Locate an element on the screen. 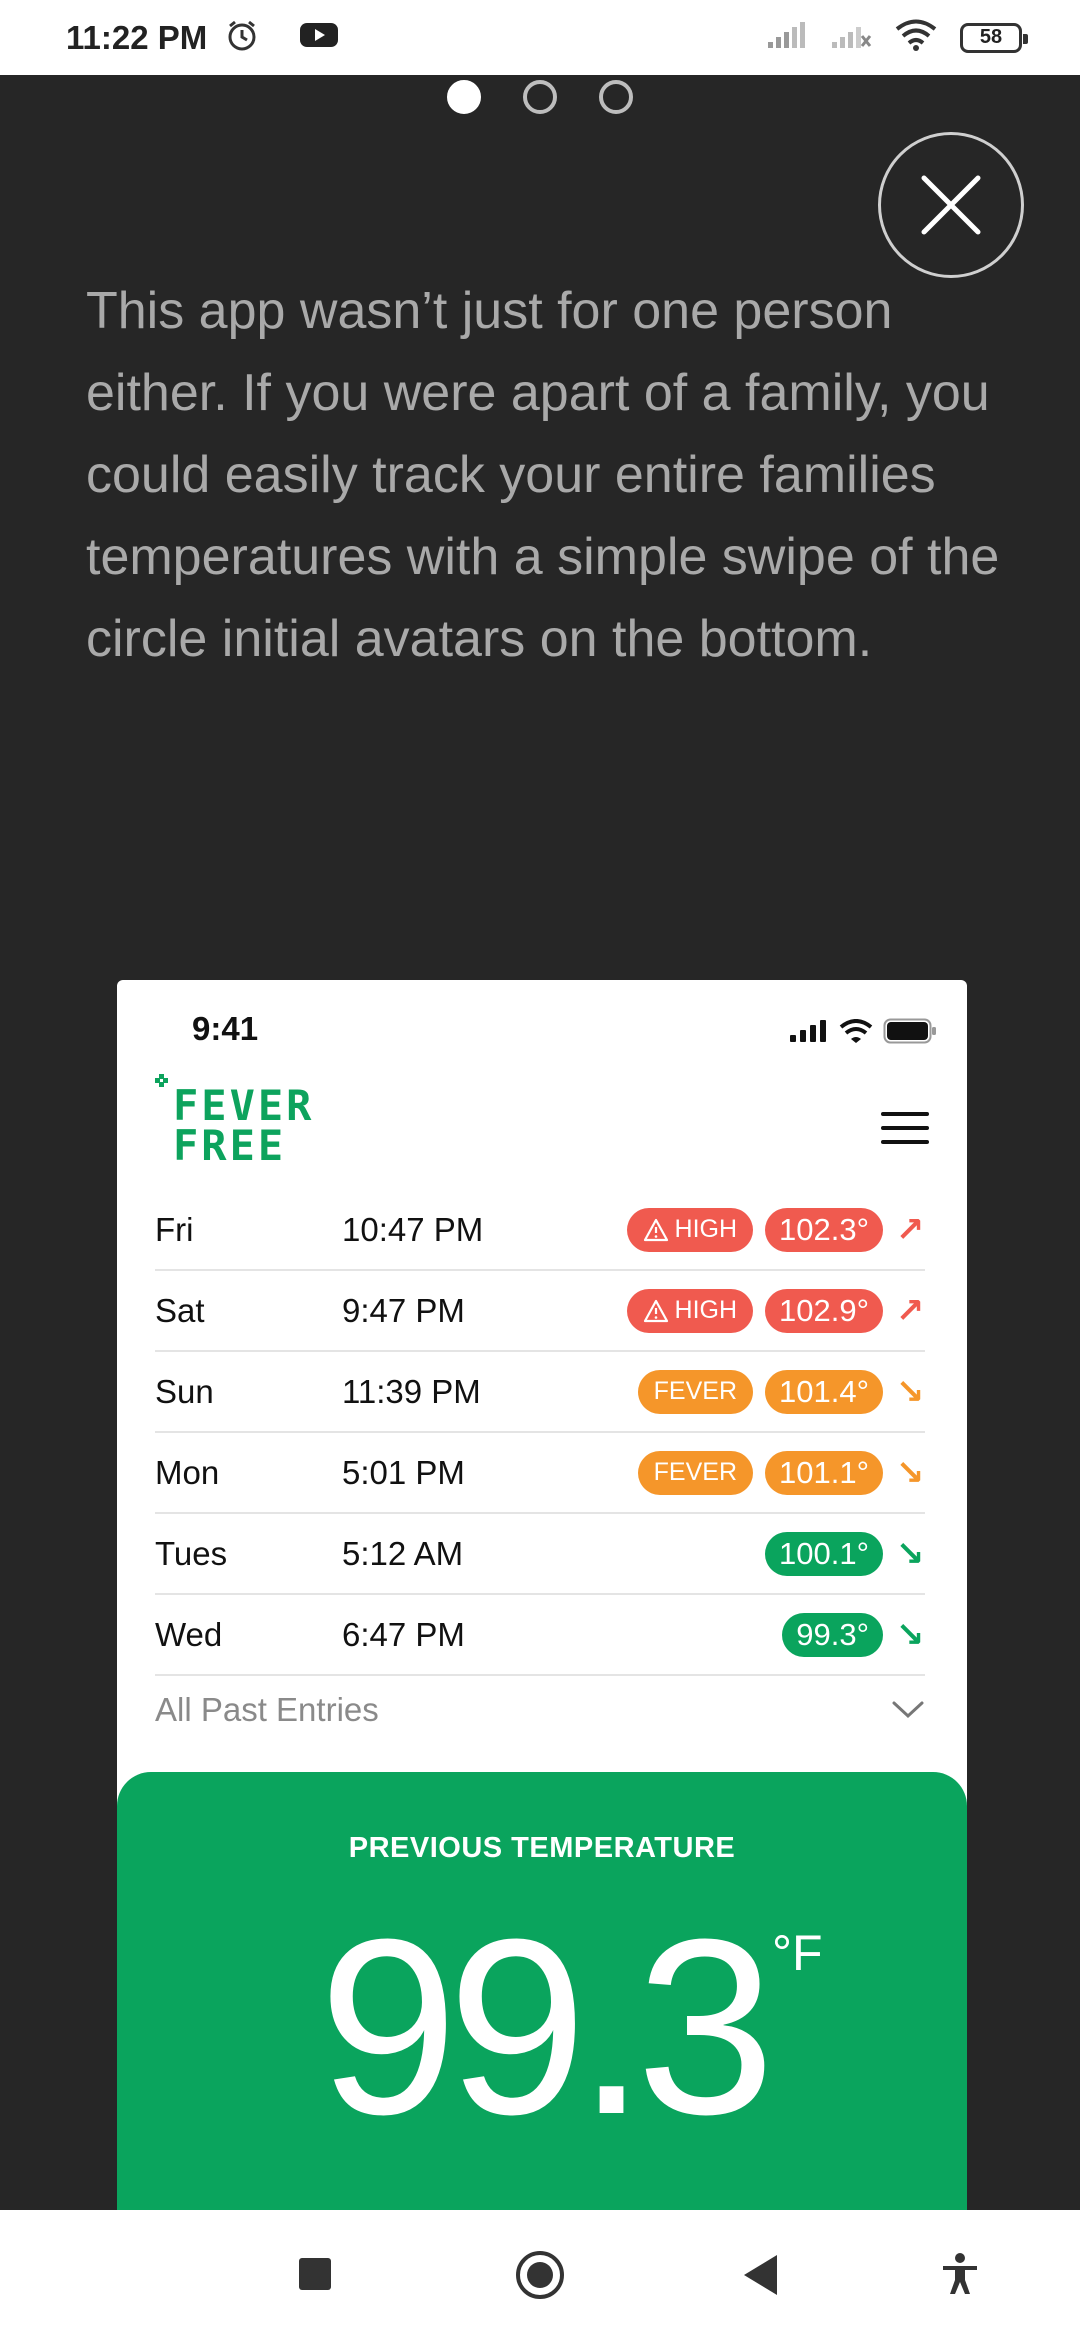  ios-time: 9:41 is located at coordinates (225, 1028).